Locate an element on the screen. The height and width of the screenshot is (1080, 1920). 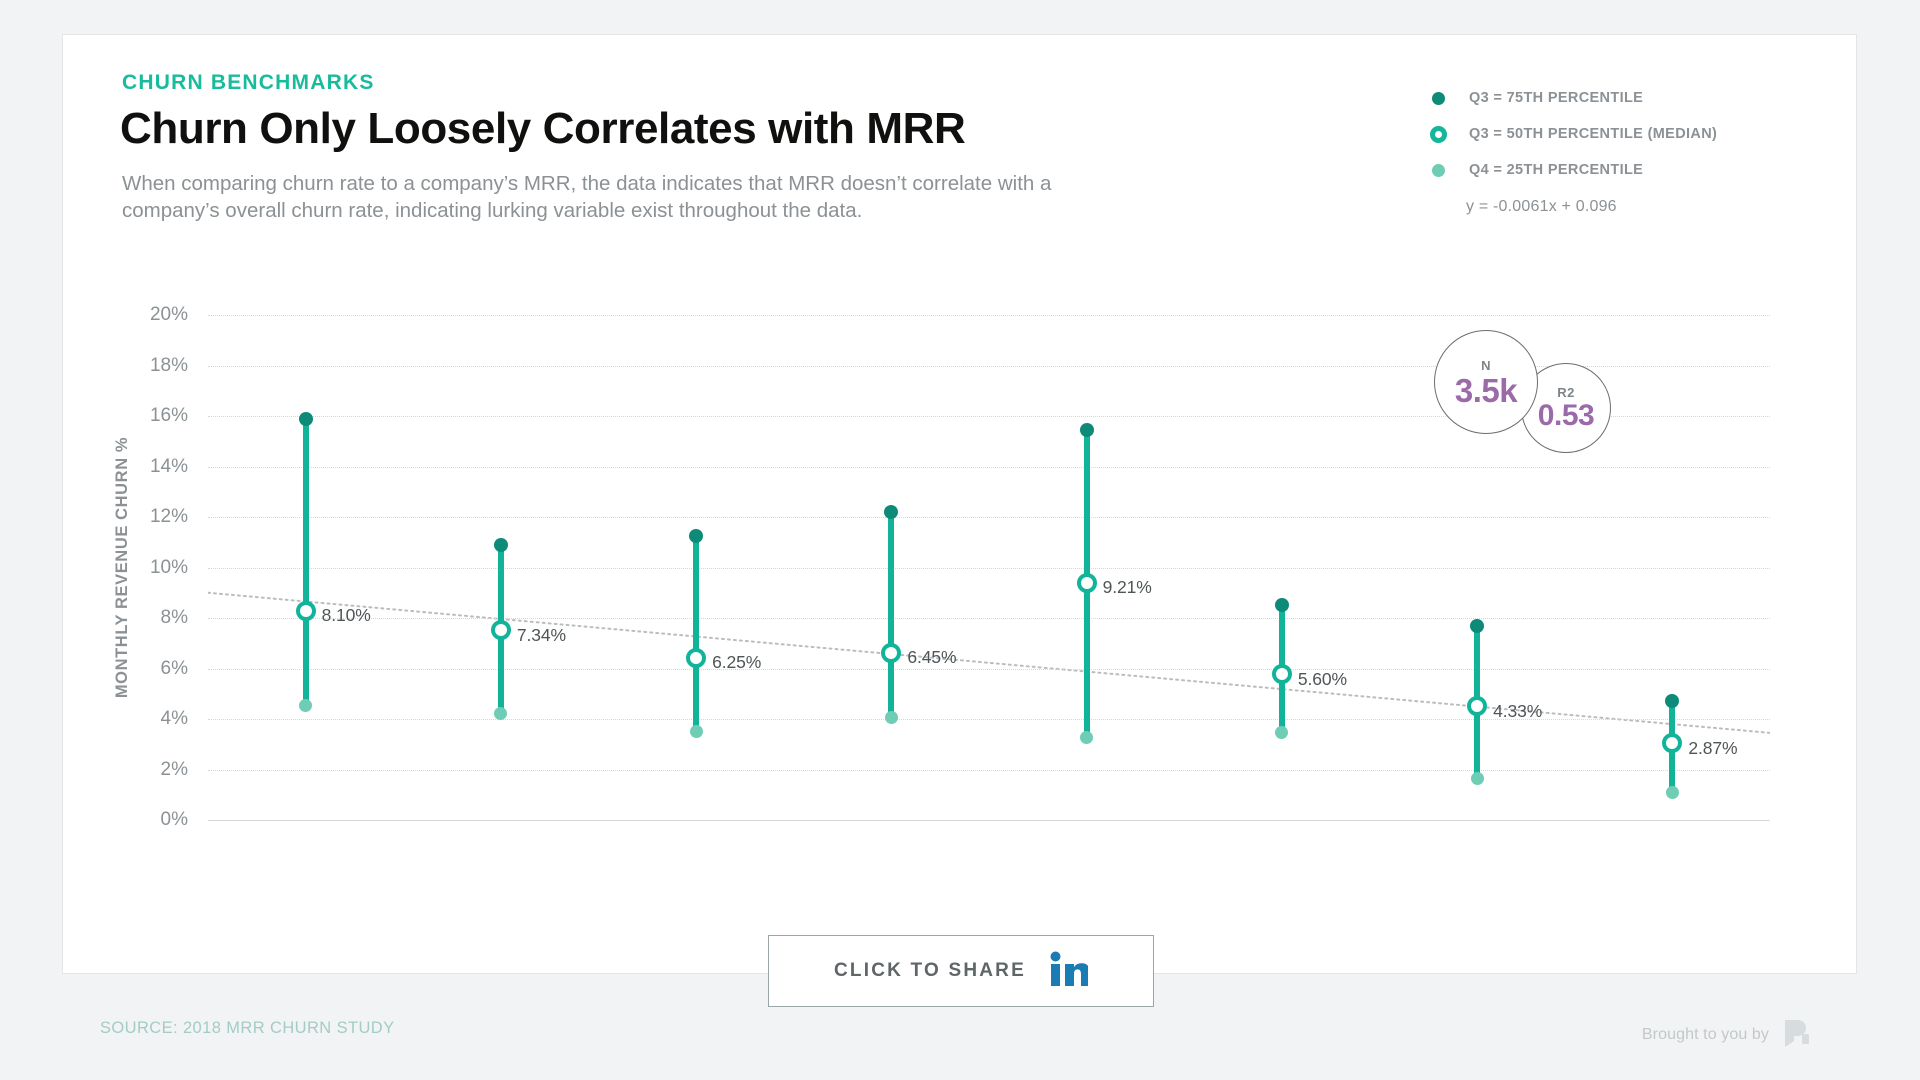
y-axis-tick-label: 20% is located at coordinates (168, 314).